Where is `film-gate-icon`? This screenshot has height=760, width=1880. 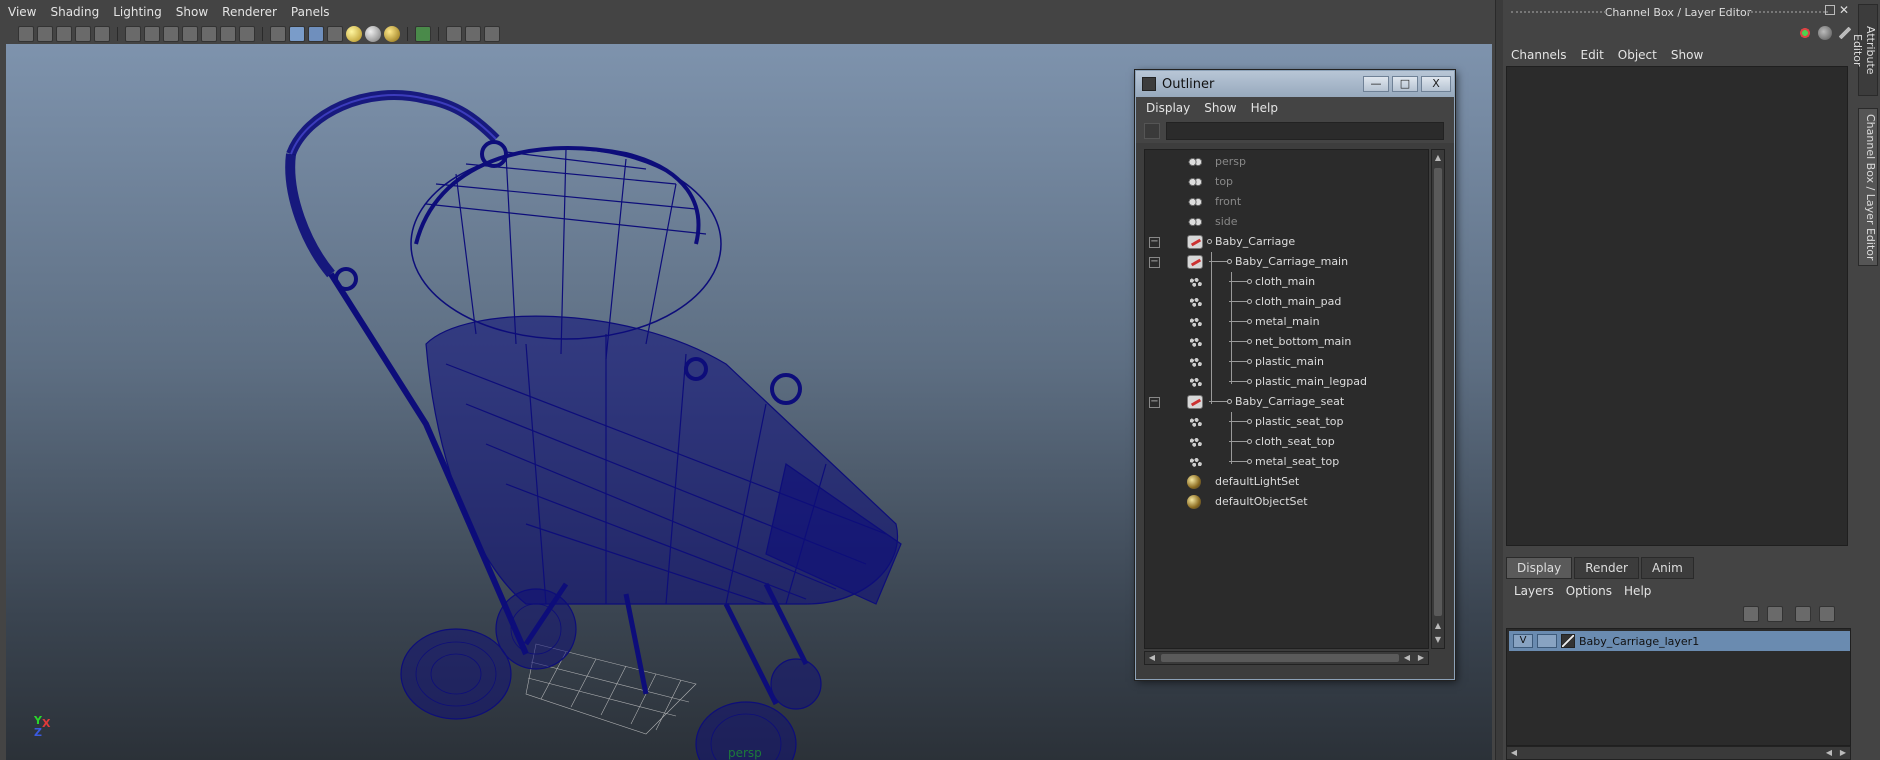
film-gate-icon is located at coordinates (152, 34).